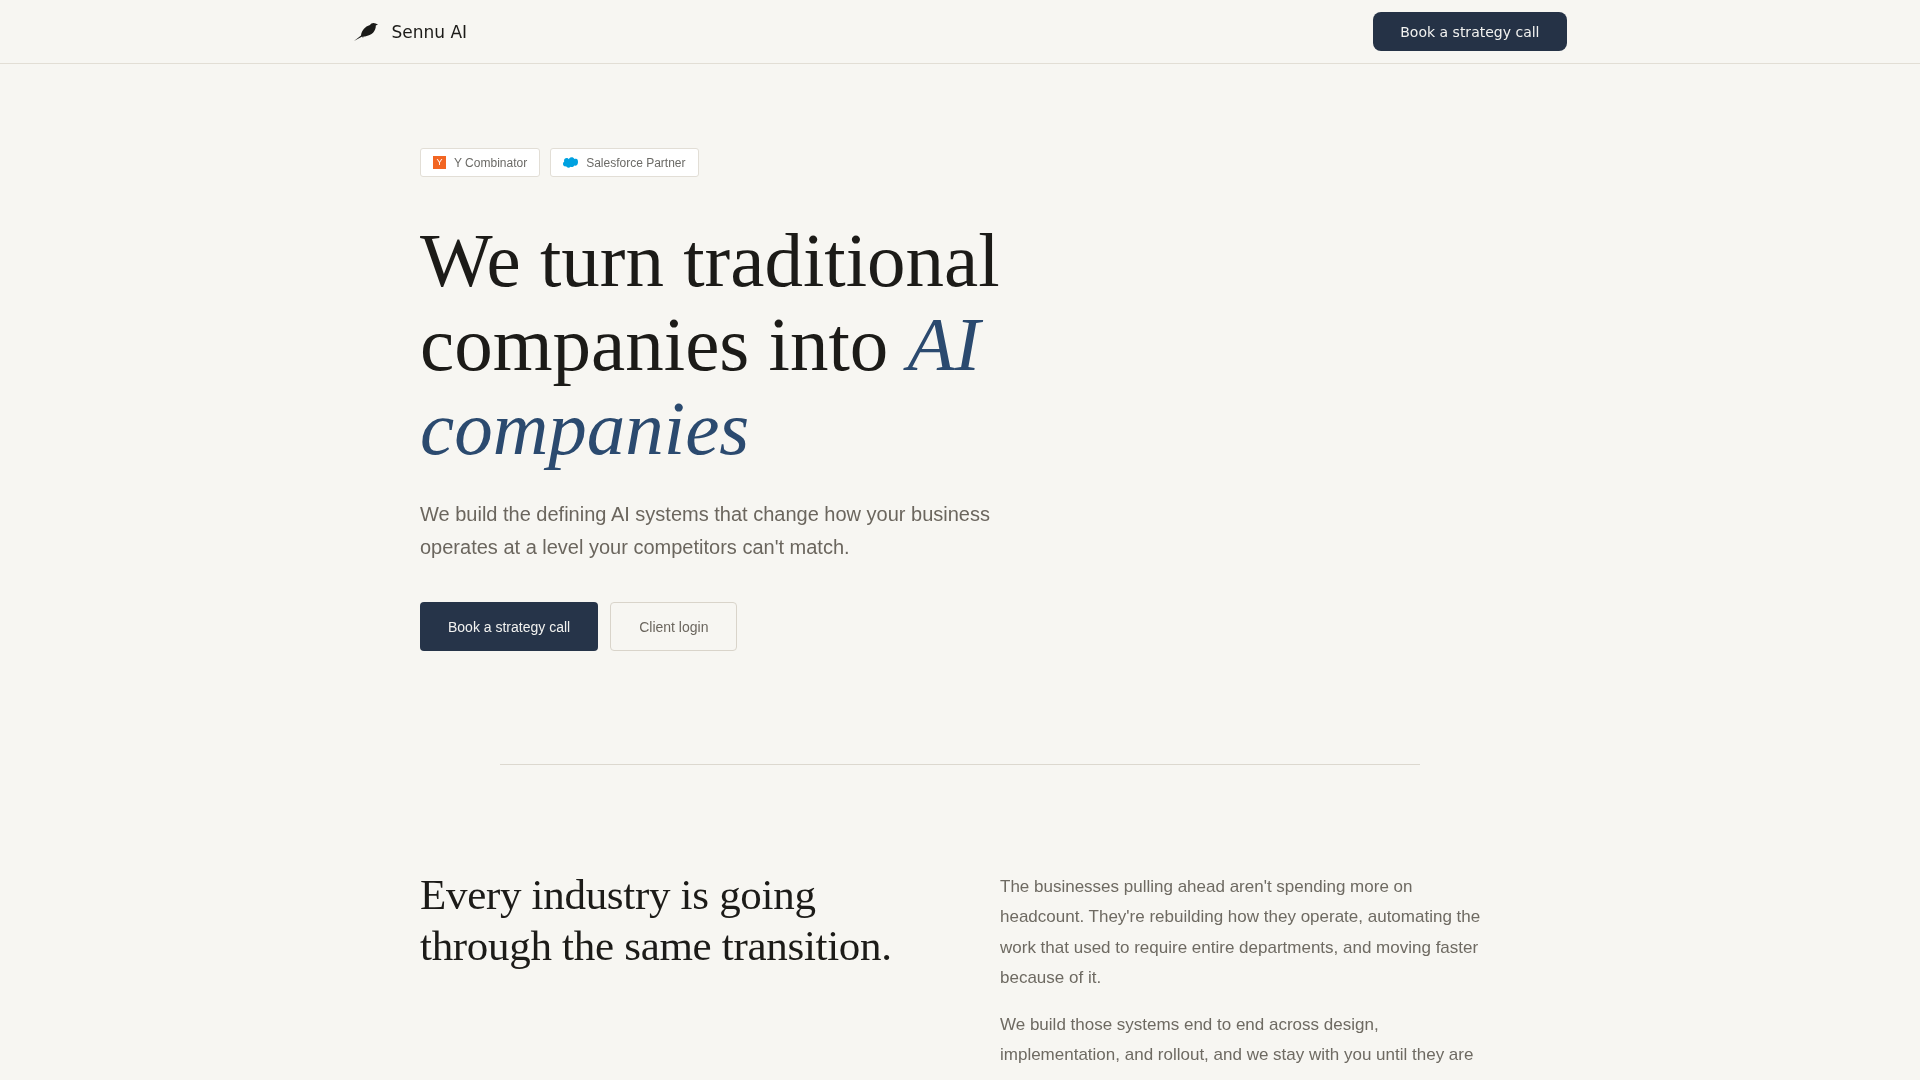 The height and width of the screenshot is (1080, 1920). Describe the element at coordinates (1241, 933) in the screenshot. I see `body-paragraph: The businesses pulling ahead aren't spending more on headcount. They're rebuilding how they operate, automating the work that used to require entire departments, and moving faster because of it.` at that location.